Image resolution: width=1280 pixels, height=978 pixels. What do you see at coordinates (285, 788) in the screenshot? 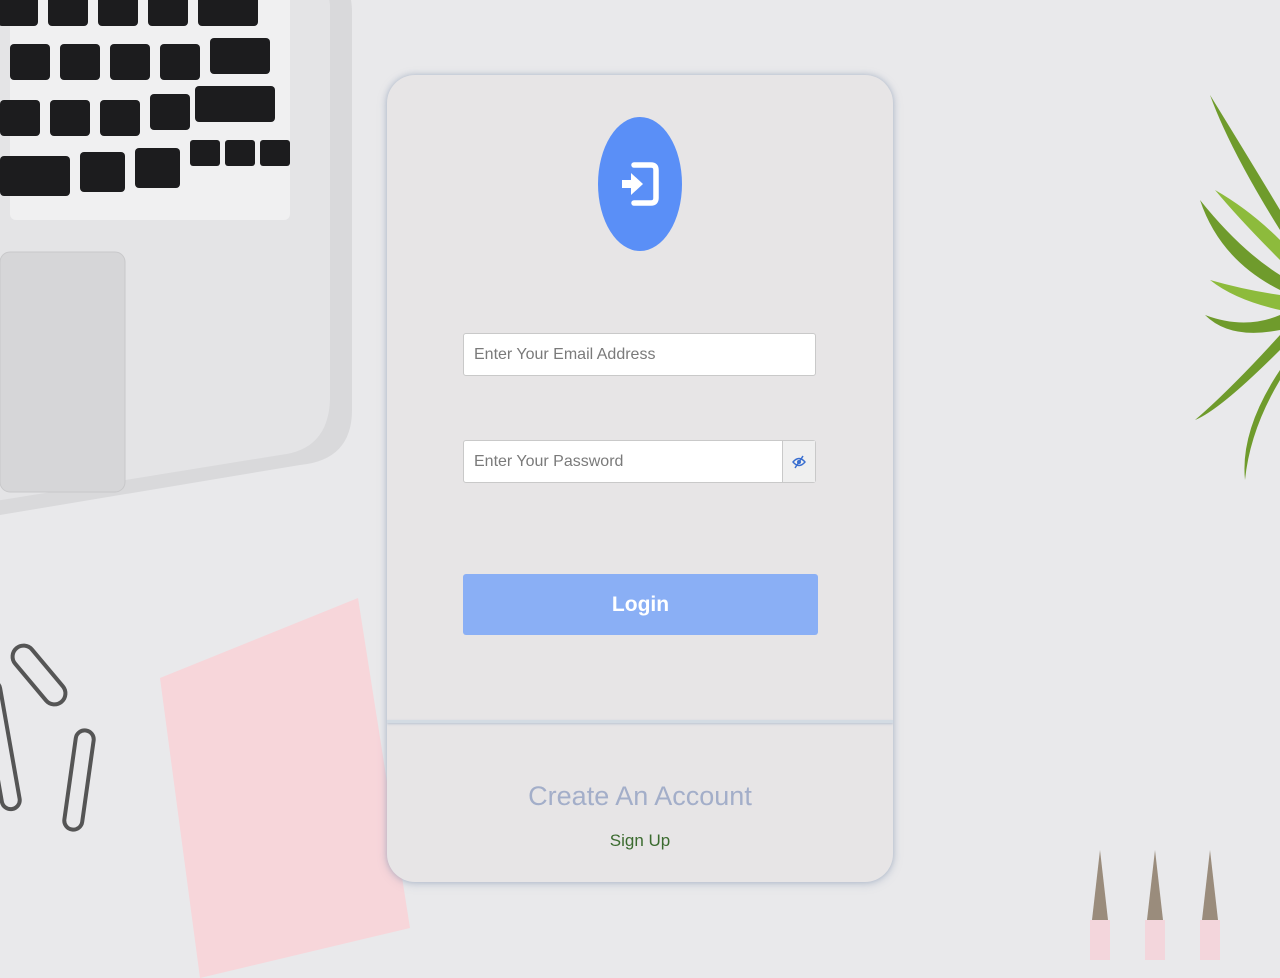
I see `sticky-note-illustration` at bounding box center [285, 788].